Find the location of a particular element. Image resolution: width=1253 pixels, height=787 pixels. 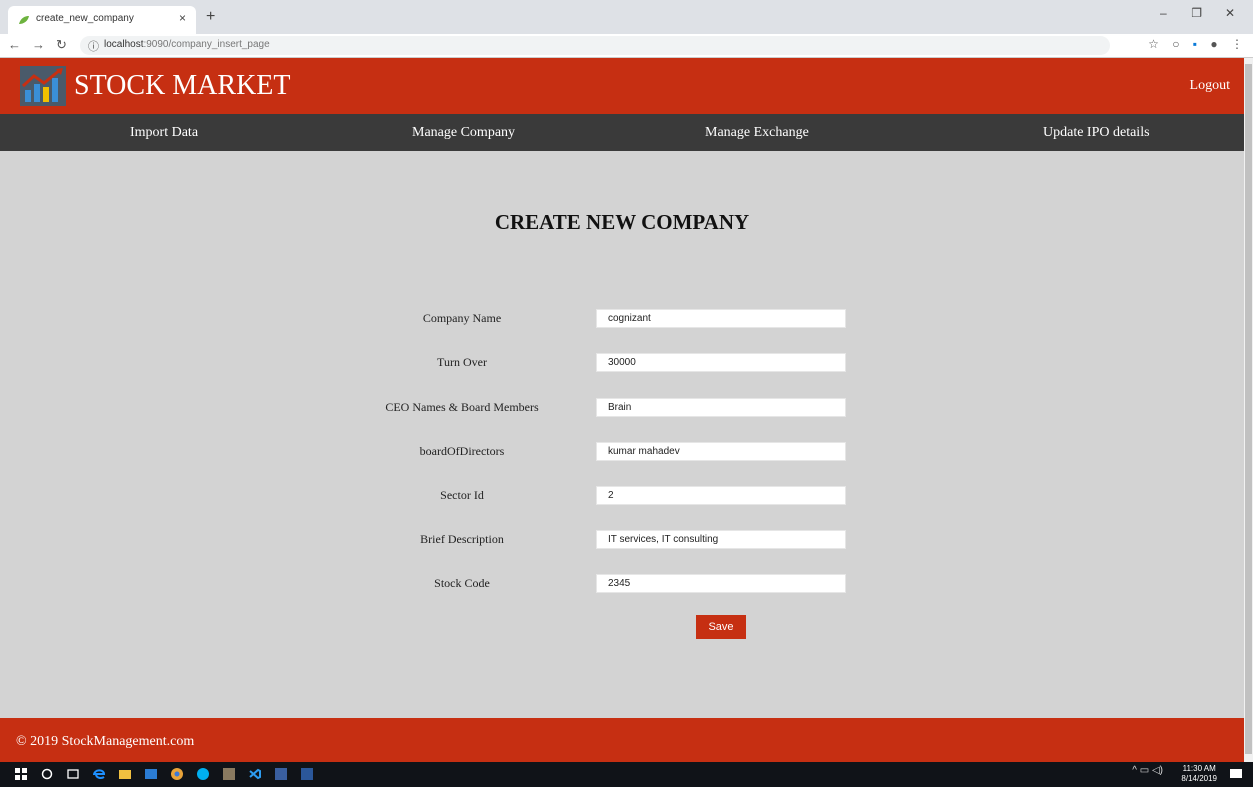

form-row: Turn Over 30000 is located at coordinates (622, 362).